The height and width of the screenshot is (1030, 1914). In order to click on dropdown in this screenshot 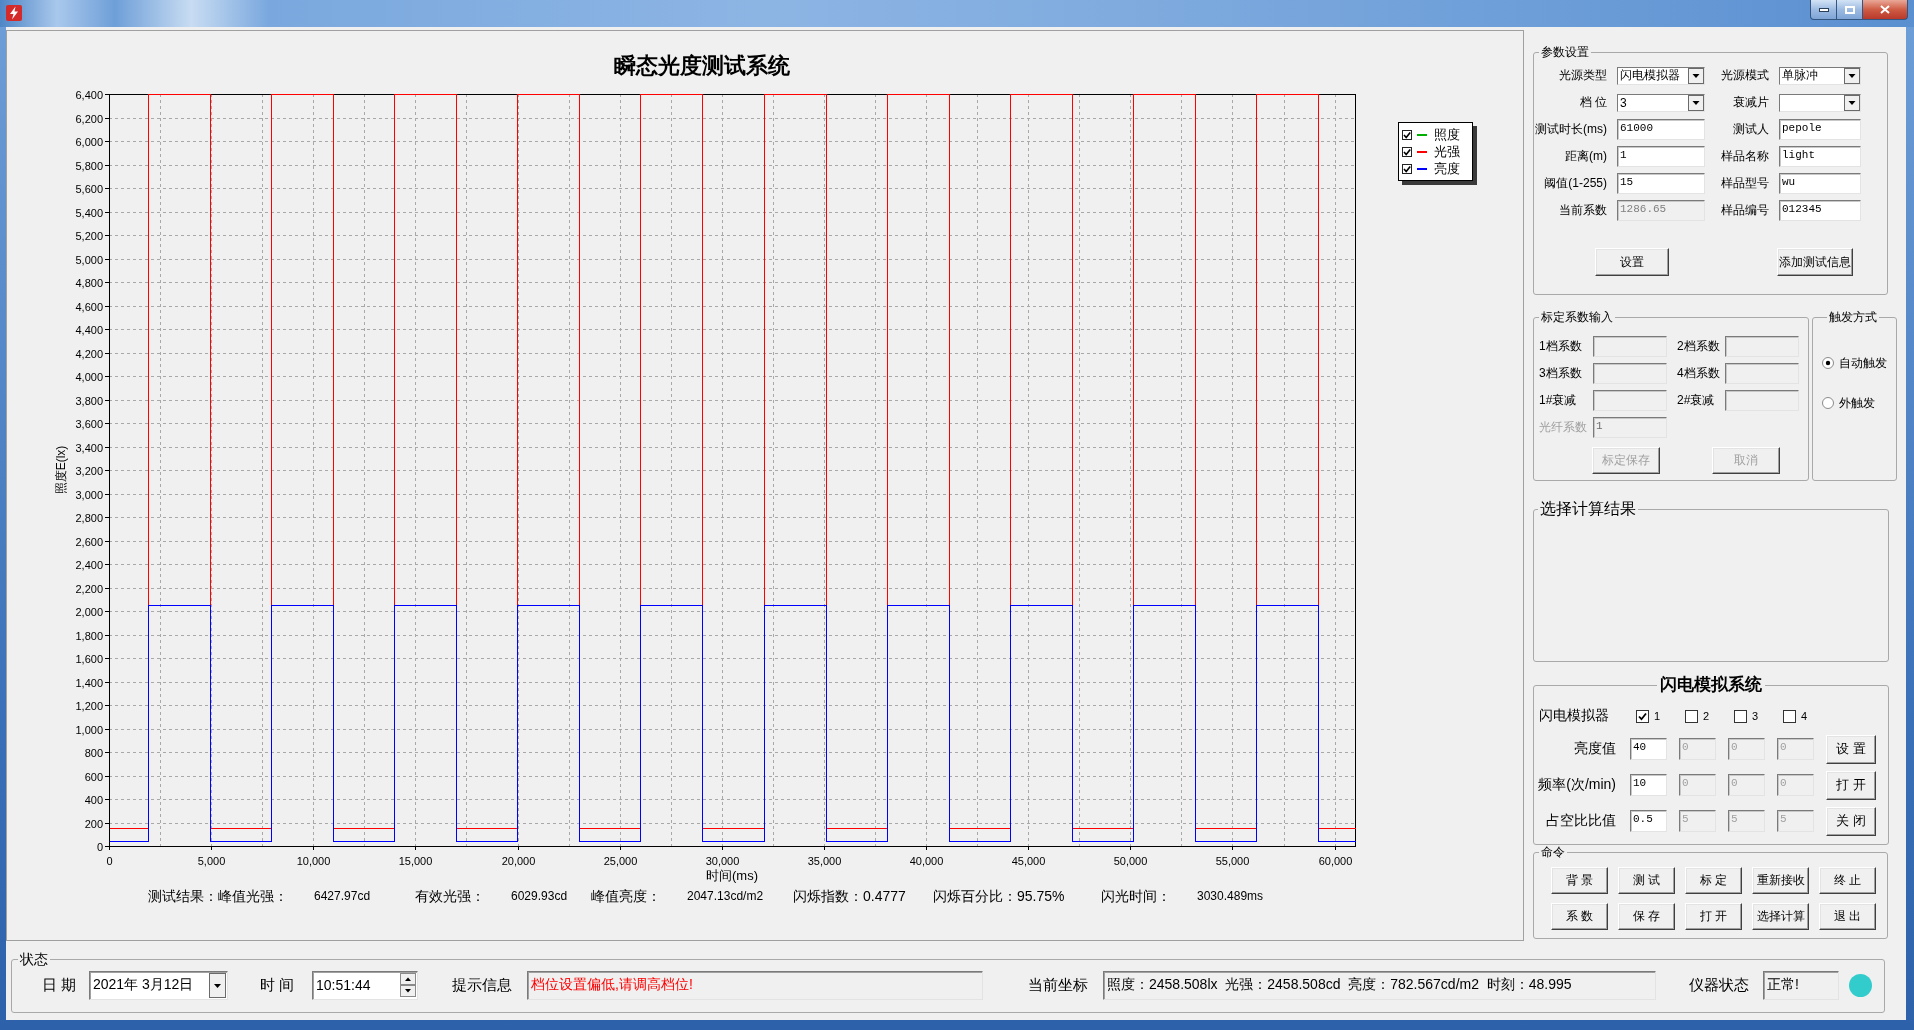, I will do `click(1820, 102)`.